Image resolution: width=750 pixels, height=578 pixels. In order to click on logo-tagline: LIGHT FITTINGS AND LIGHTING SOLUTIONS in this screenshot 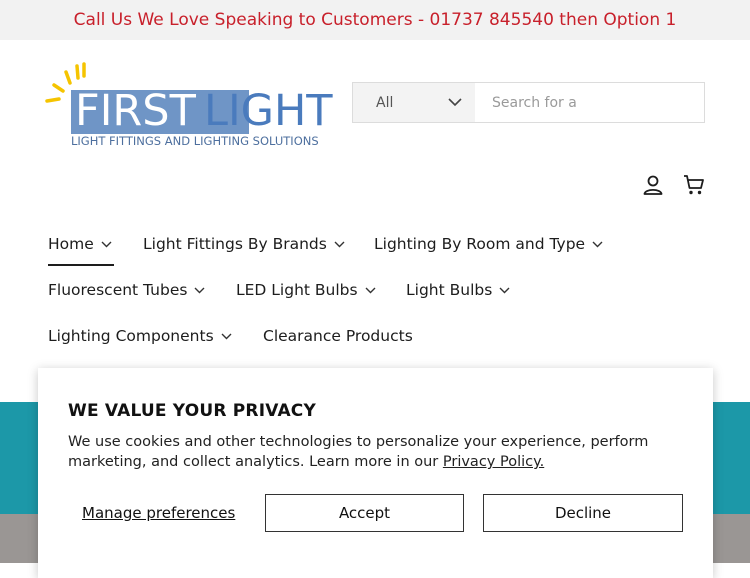, I will do `click(195, 141)`.